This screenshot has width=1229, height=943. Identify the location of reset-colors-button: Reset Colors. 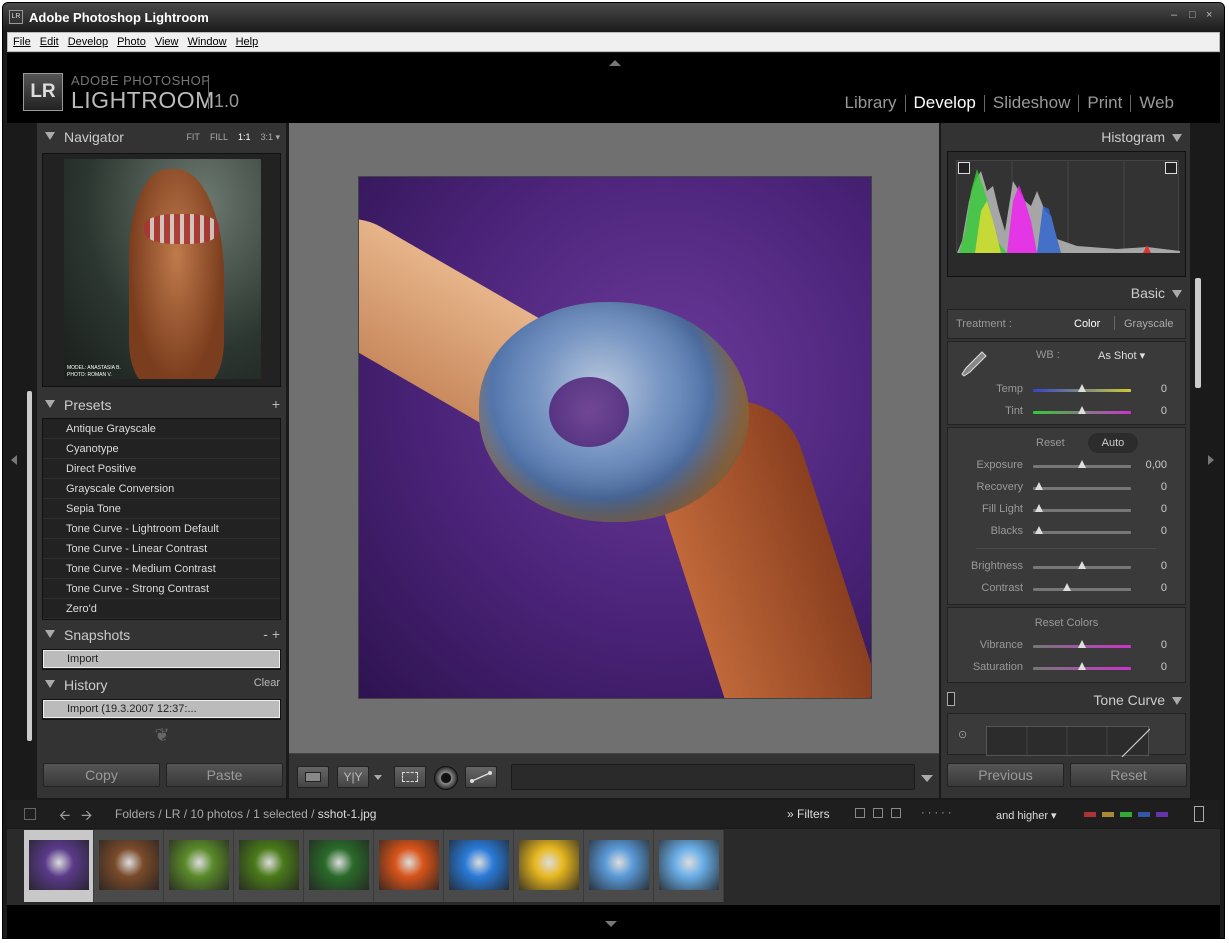
(1066, 623).